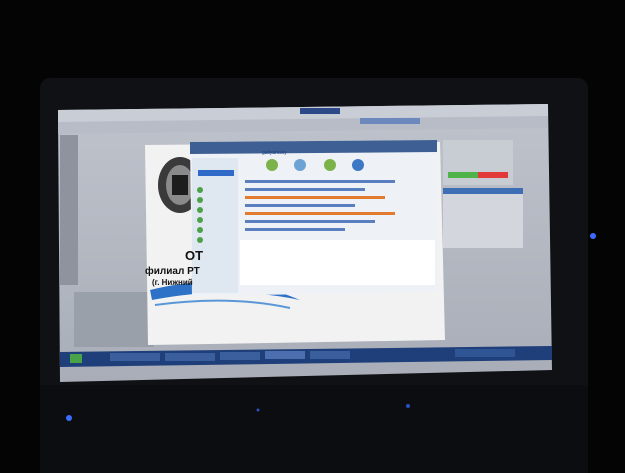 Image resolution: width=625 pixels, height=473 pixels. Describe the element at coordinates (274, 153) in the screenshot. I see `chat-contact-label: gallyamsky` at that location.